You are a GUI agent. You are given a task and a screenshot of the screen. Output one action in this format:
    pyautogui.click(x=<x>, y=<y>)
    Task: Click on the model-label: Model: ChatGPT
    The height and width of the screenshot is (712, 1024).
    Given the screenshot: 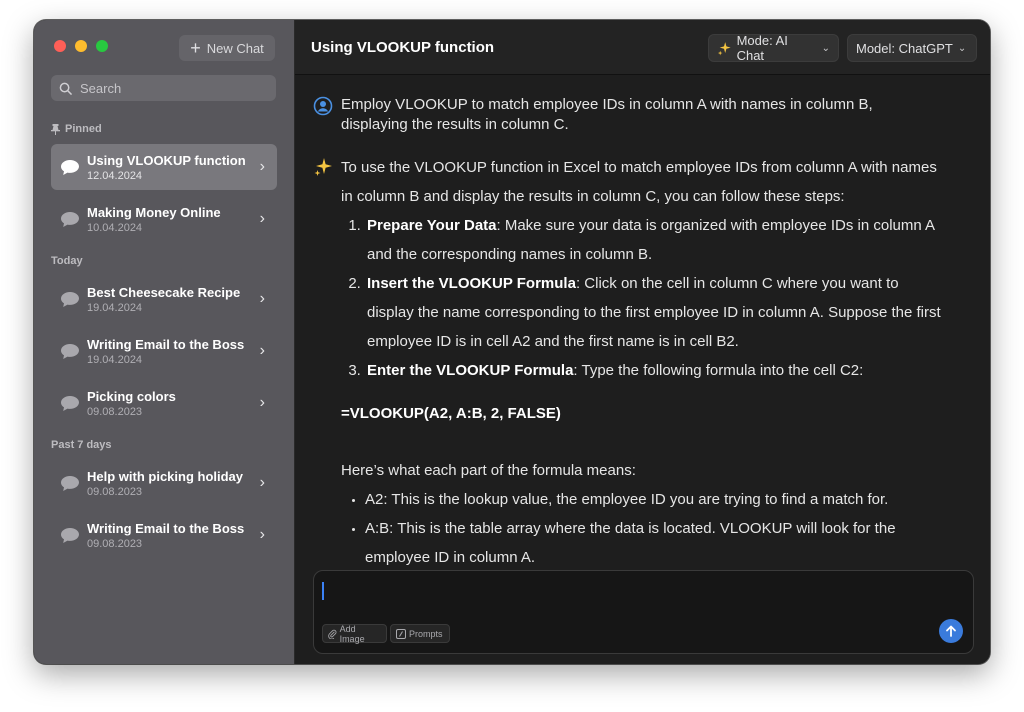 What is the action you would take?
    pyautogui.click(x=904, y=48)
    